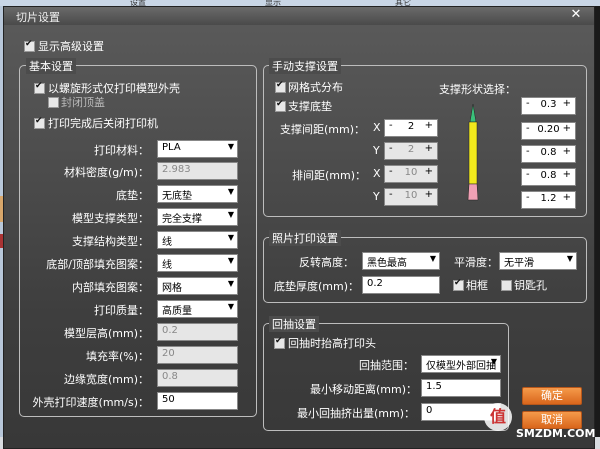 The height and width of the screenshot is (449, 600). Describe the element at coordinates (548, 200) in the screenshot. I see `shape-stepper-5: -1.2 +` at that location.